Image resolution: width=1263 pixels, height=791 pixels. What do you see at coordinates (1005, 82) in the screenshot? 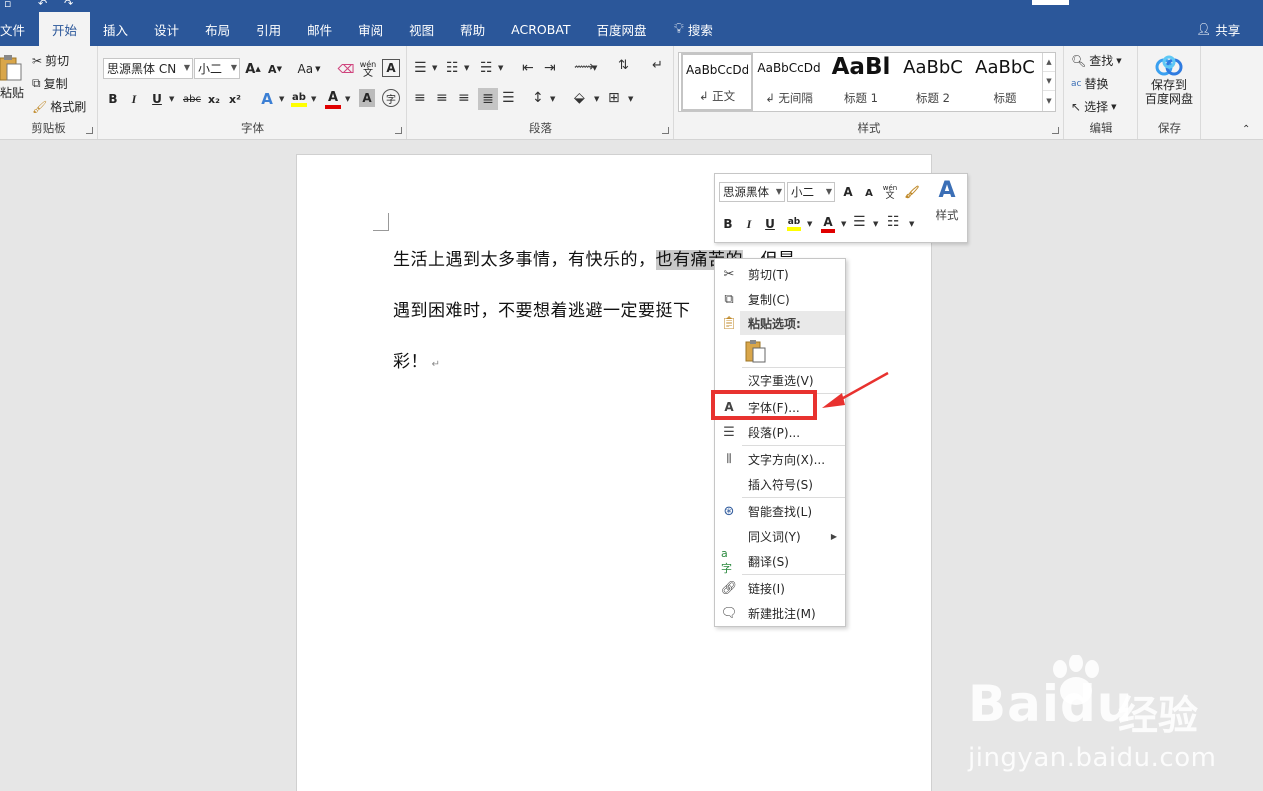
I see `style-title: AaBbC 标题` at bounding box center [1005, 82].